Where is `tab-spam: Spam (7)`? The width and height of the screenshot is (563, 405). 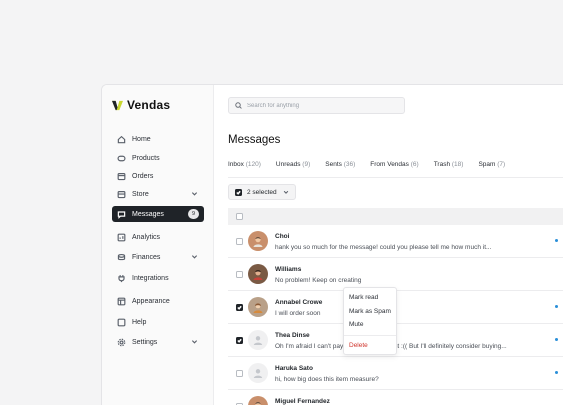 tab-spam: Spam (7) is located at coordinates (491, 169).